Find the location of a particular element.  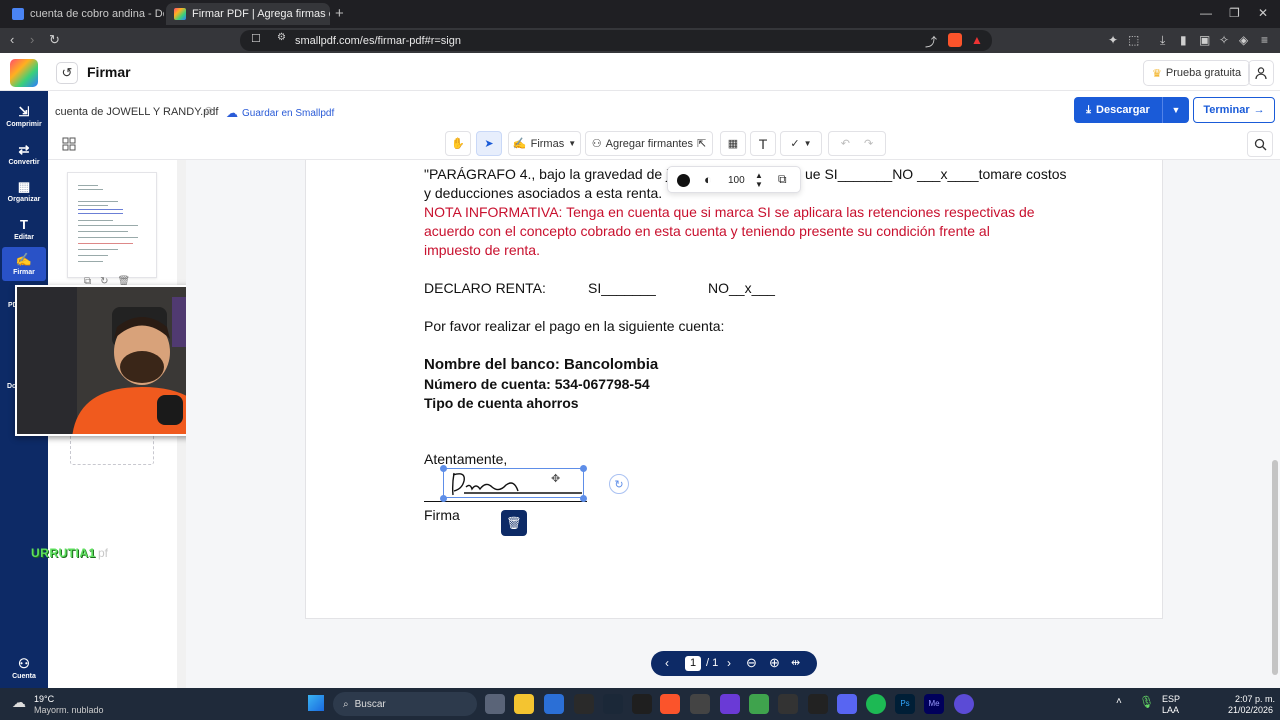

page-title: Firmar is located at coordinates (109, 72).